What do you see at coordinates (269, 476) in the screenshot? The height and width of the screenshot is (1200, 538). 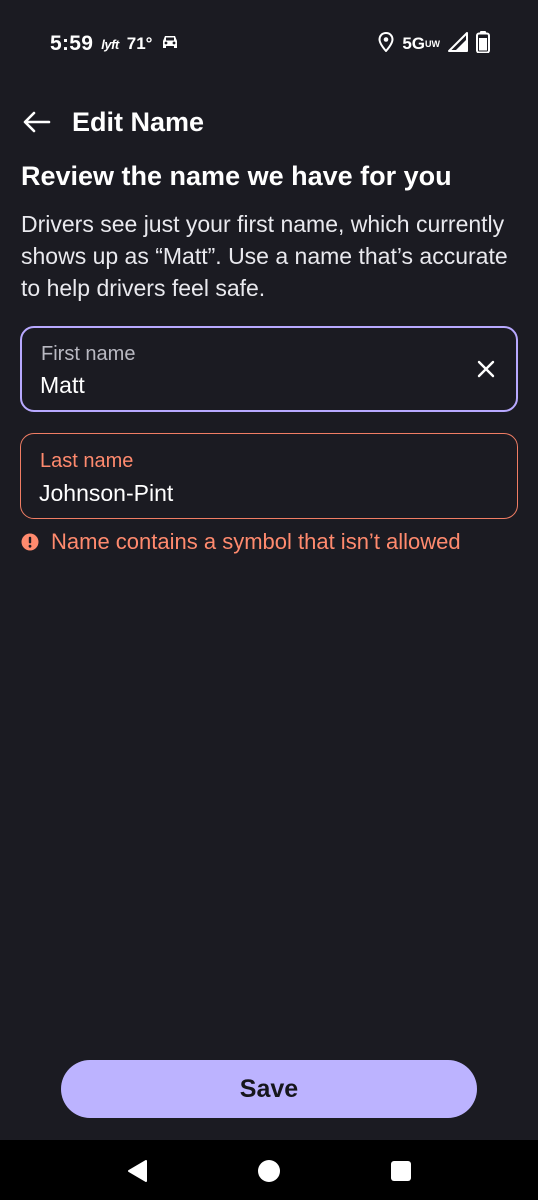 I see `last-name-field: Last name` at bounding box center [269, 476].